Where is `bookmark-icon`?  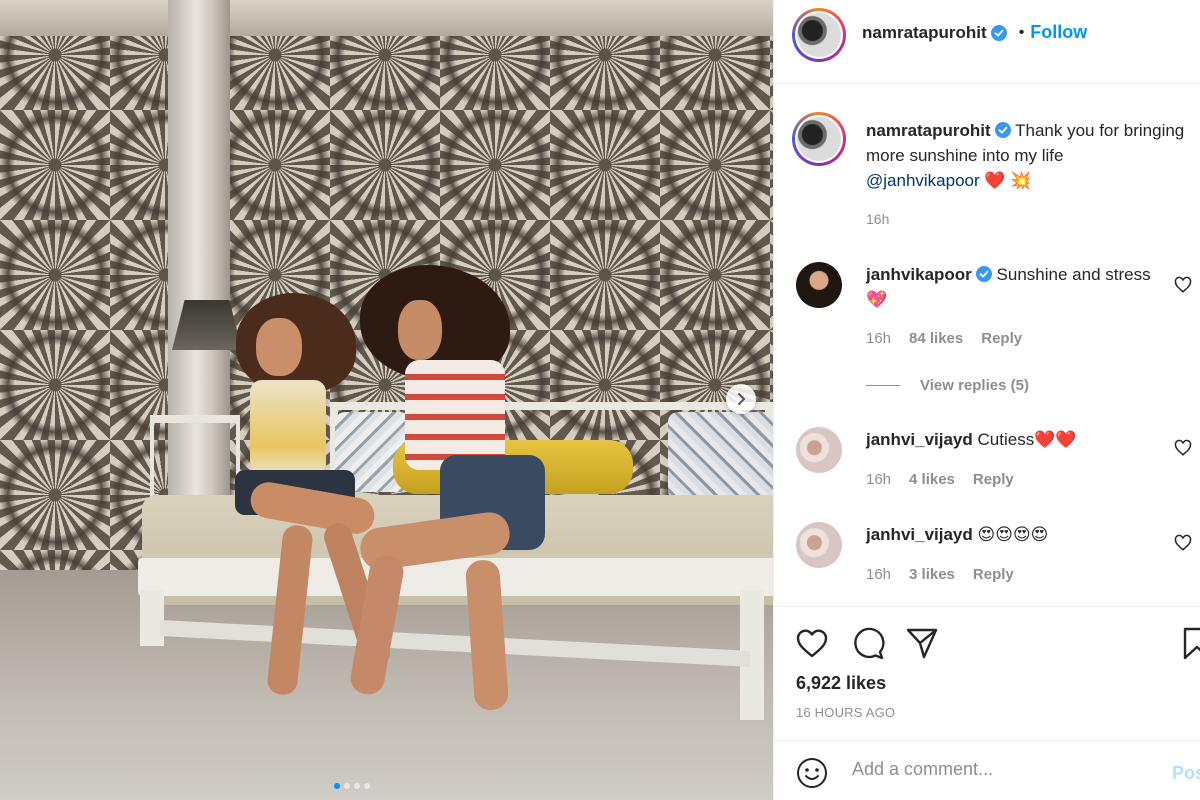 bookmark-icon is located at coordinates (1189, 643).